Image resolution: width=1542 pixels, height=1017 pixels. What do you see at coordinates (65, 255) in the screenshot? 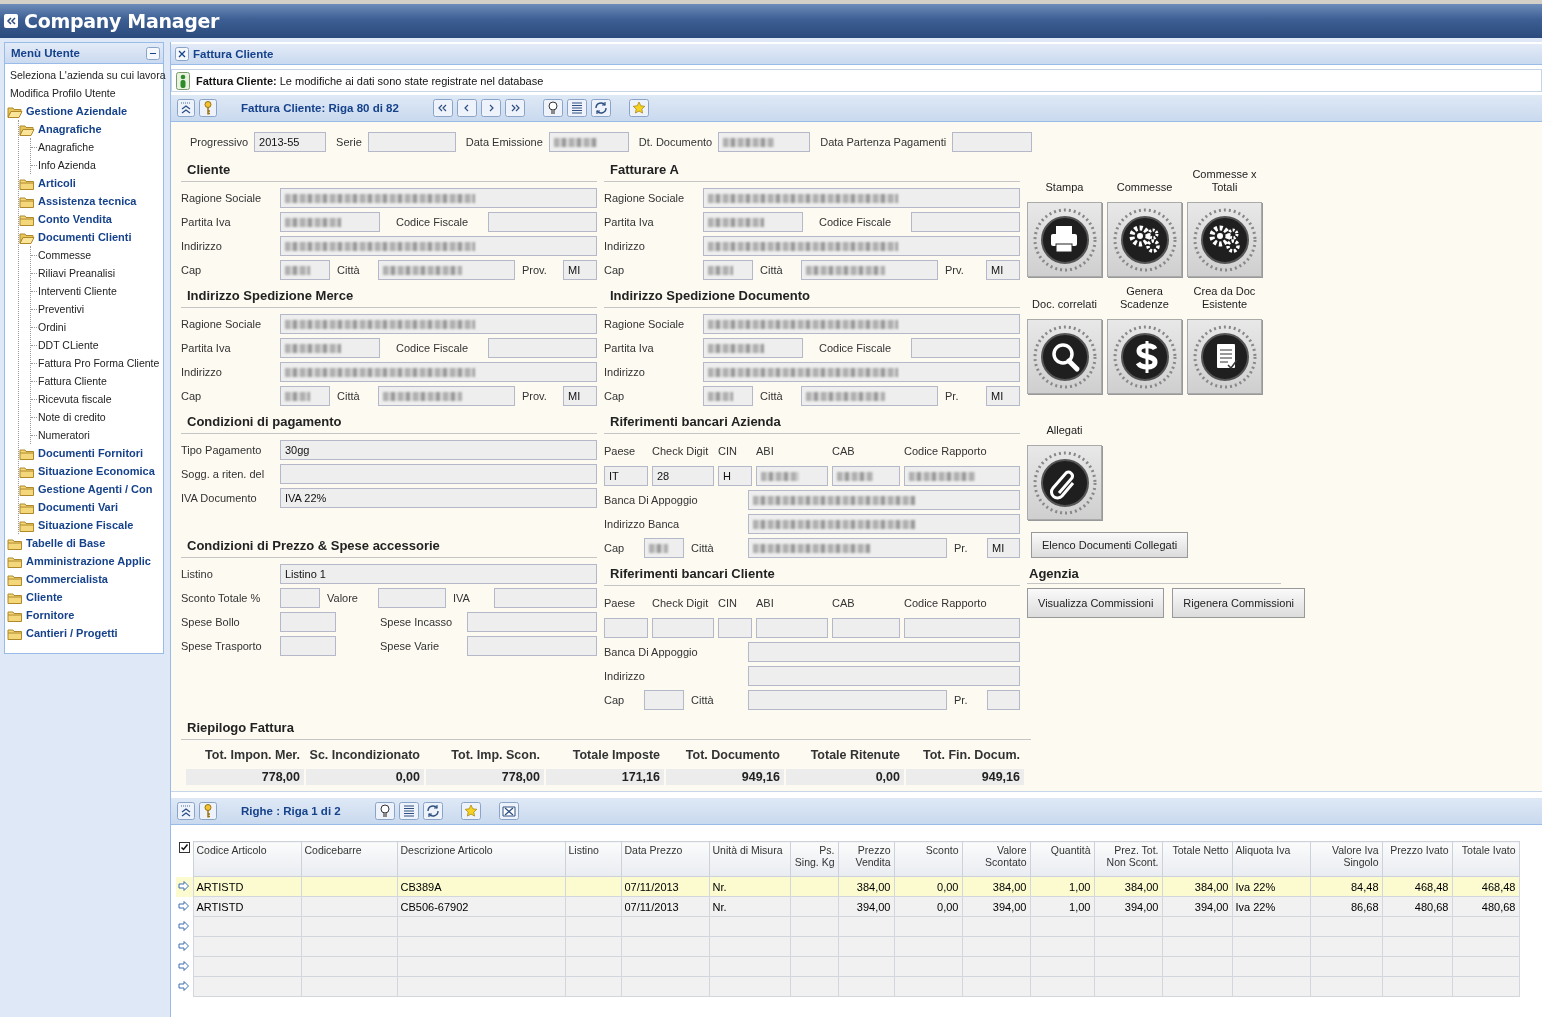
I see `menu-item: Commesse` at bounding box center [65, 255].